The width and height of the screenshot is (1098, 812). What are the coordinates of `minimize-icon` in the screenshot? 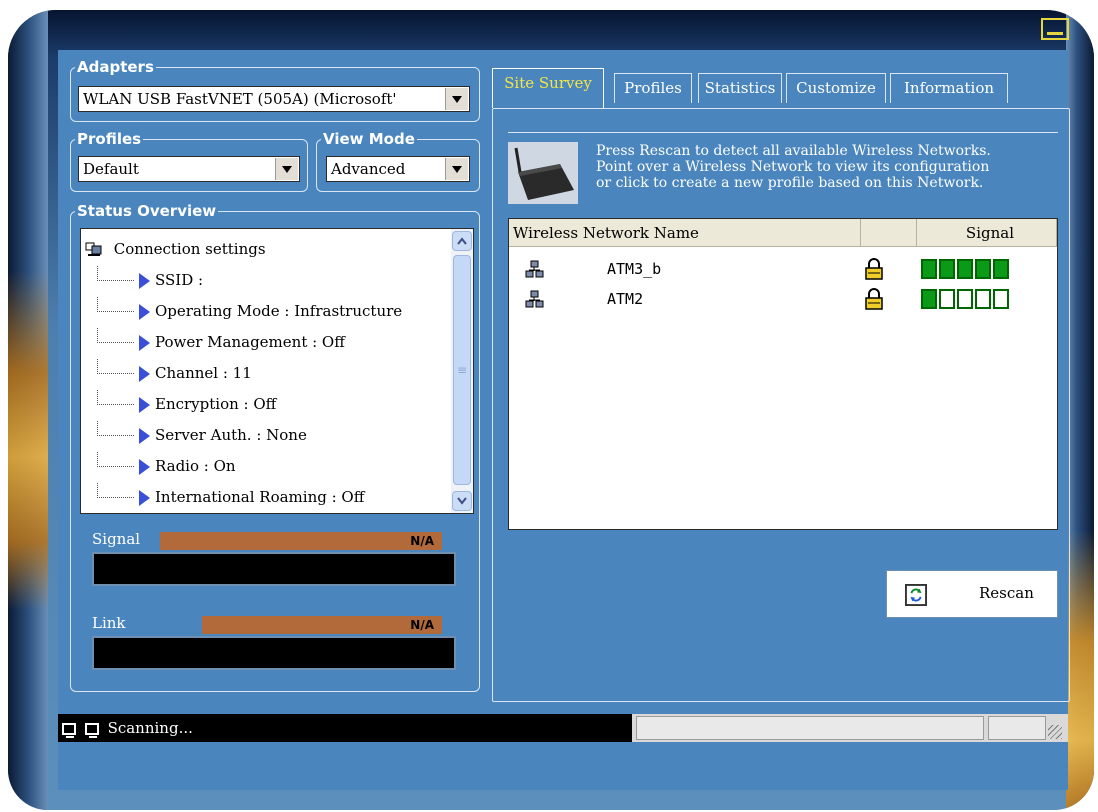 It's located at (1055, 29).